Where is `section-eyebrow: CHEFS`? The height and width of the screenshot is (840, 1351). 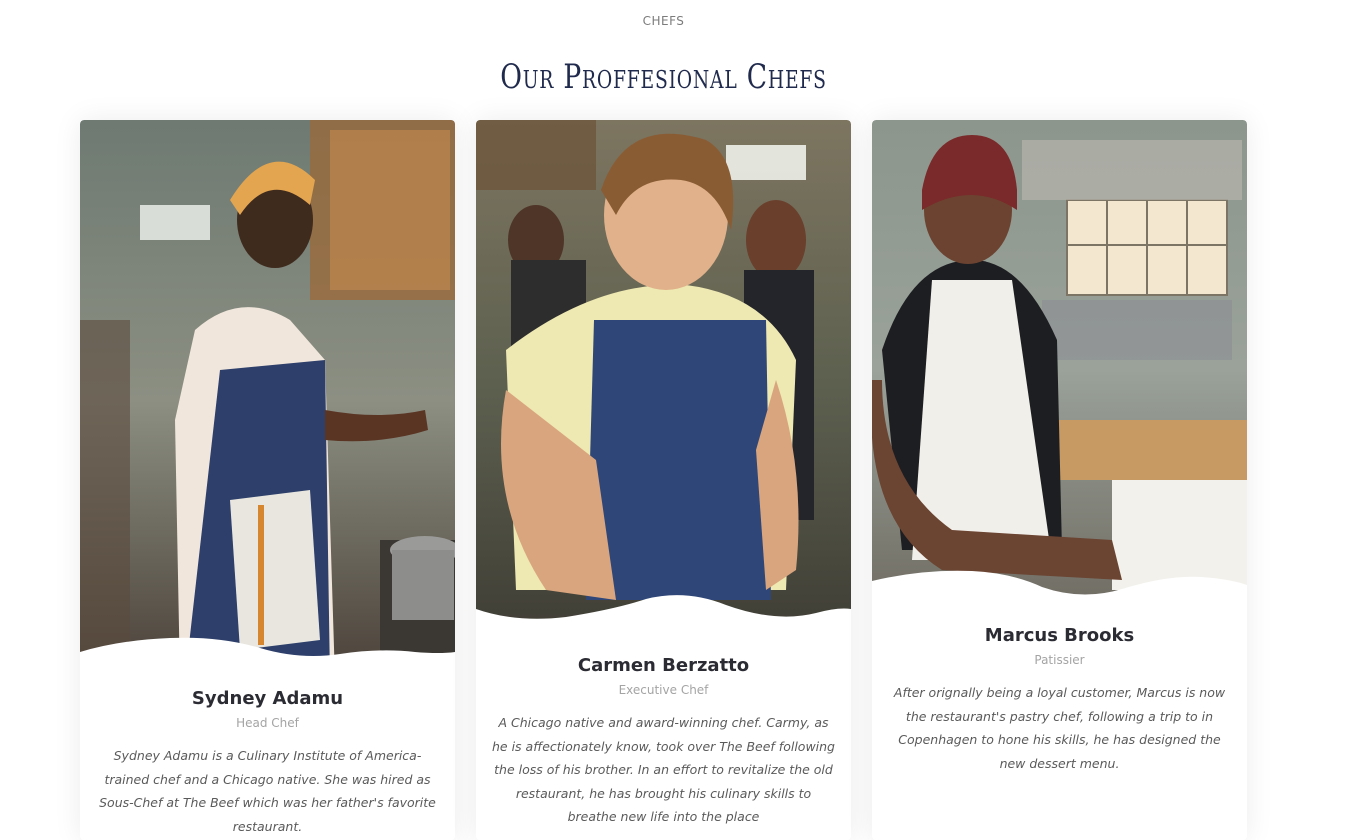 section-eyebrow: CHEFS is located at coordinates (663, 21).